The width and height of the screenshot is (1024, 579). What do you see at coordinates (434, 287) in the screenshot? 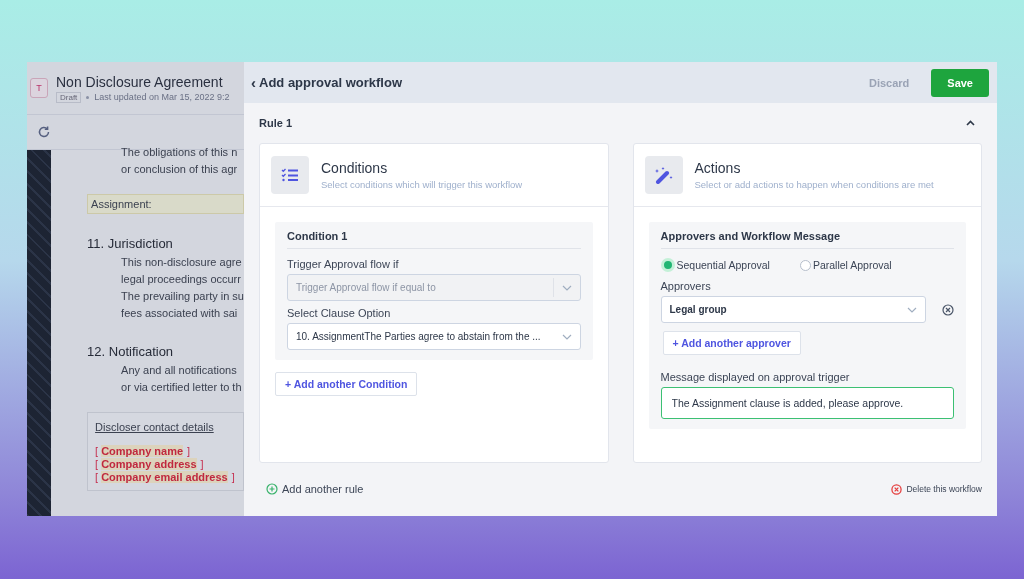
I see `dropdown-field: Trigger Approval flow if equal to` at bounding box center [434, 287].